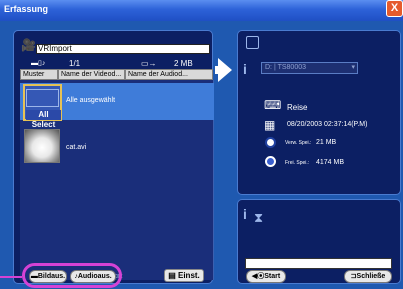 The height and width of the screenshot is (289, 403). Describe the element at coordinates (39, 74) in the screenshot. I see `col-muster: Muster` at that location.